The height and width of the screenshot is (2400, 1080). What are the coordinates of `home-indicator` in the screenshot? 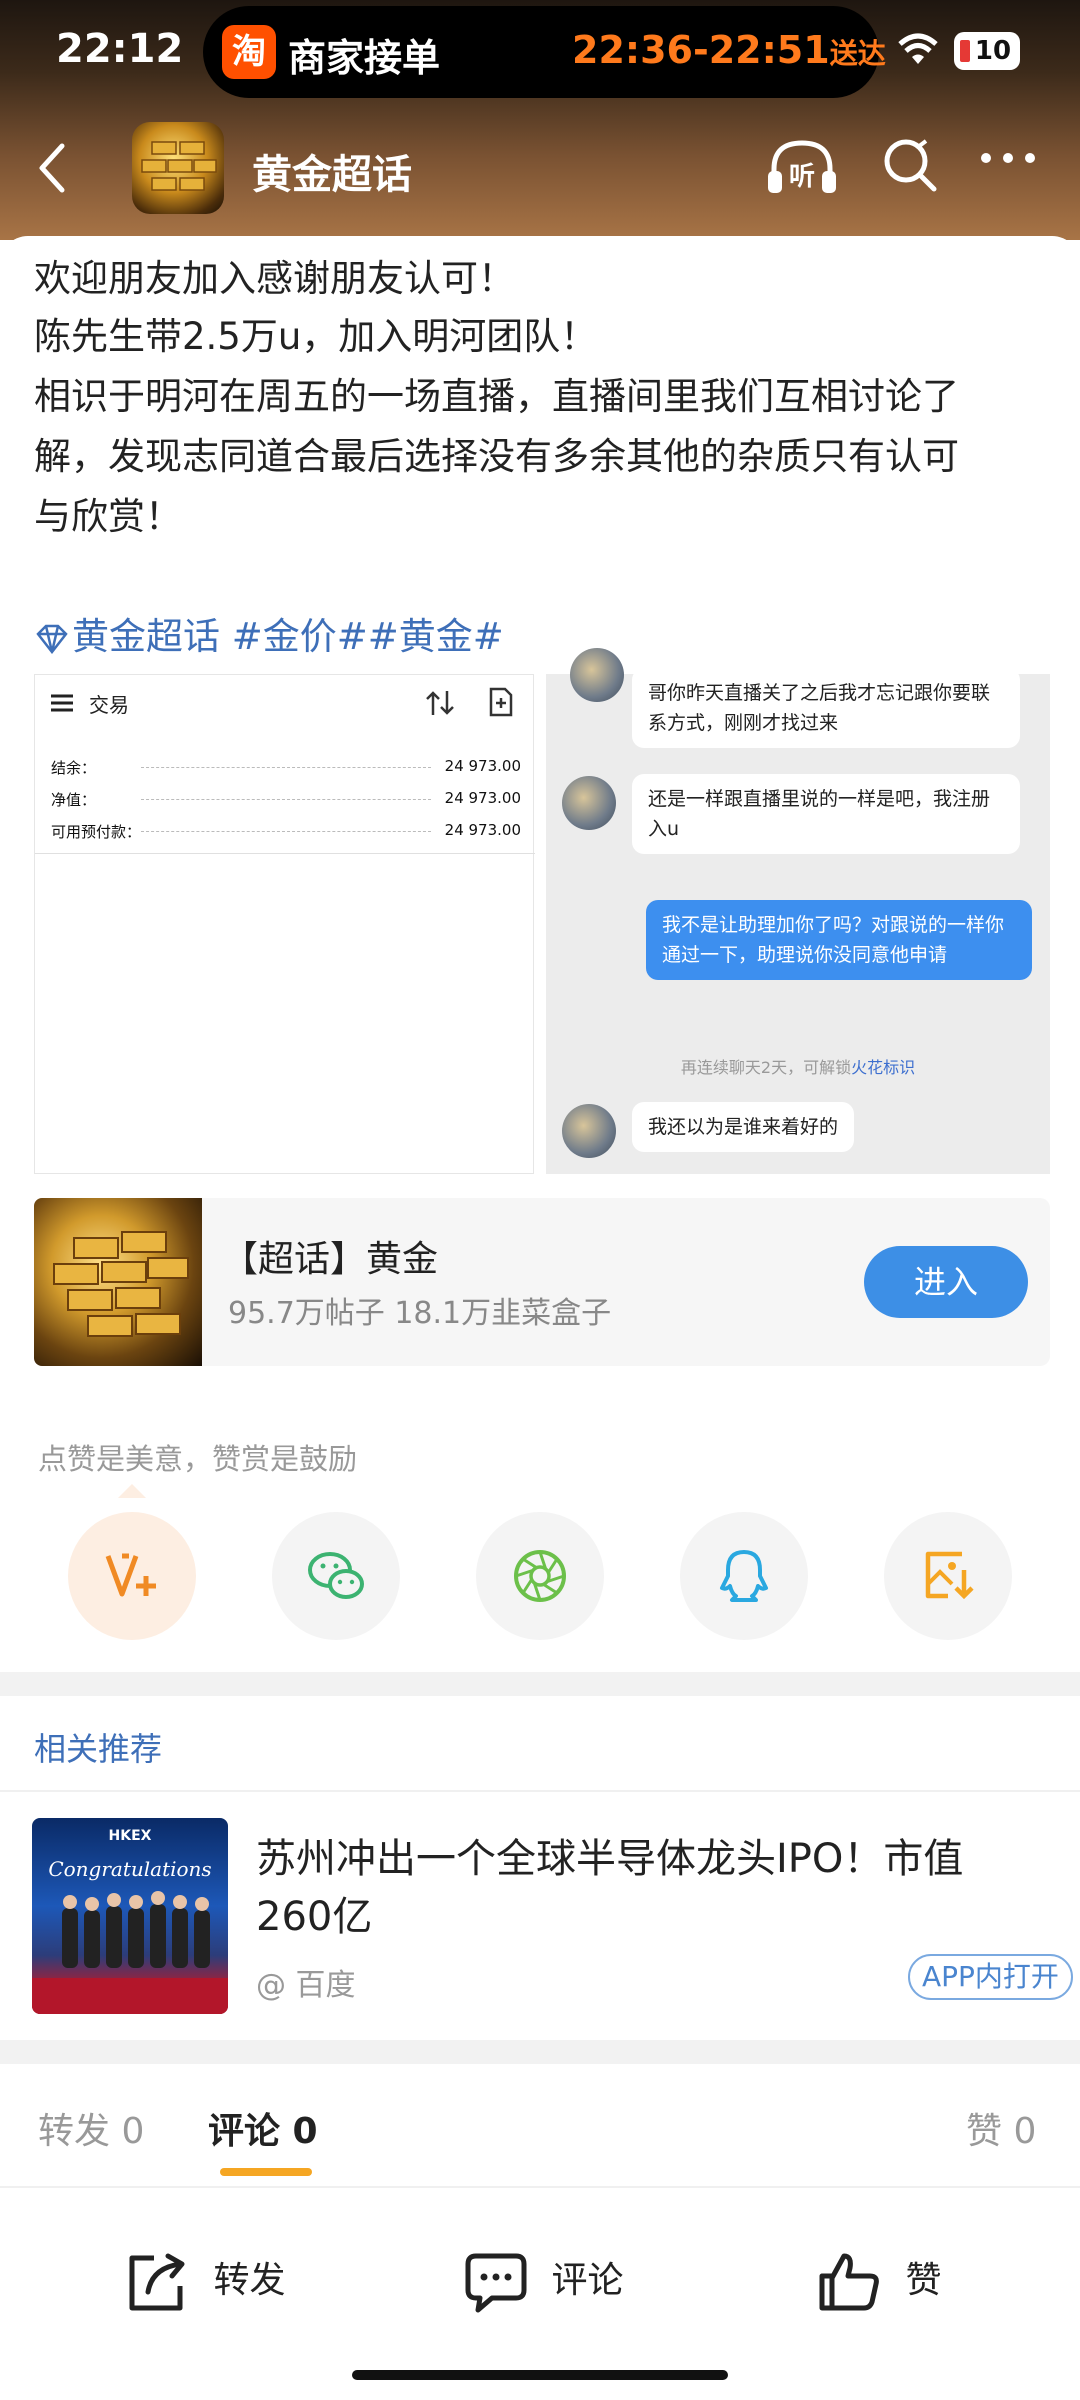 It's located at (540, 2375).